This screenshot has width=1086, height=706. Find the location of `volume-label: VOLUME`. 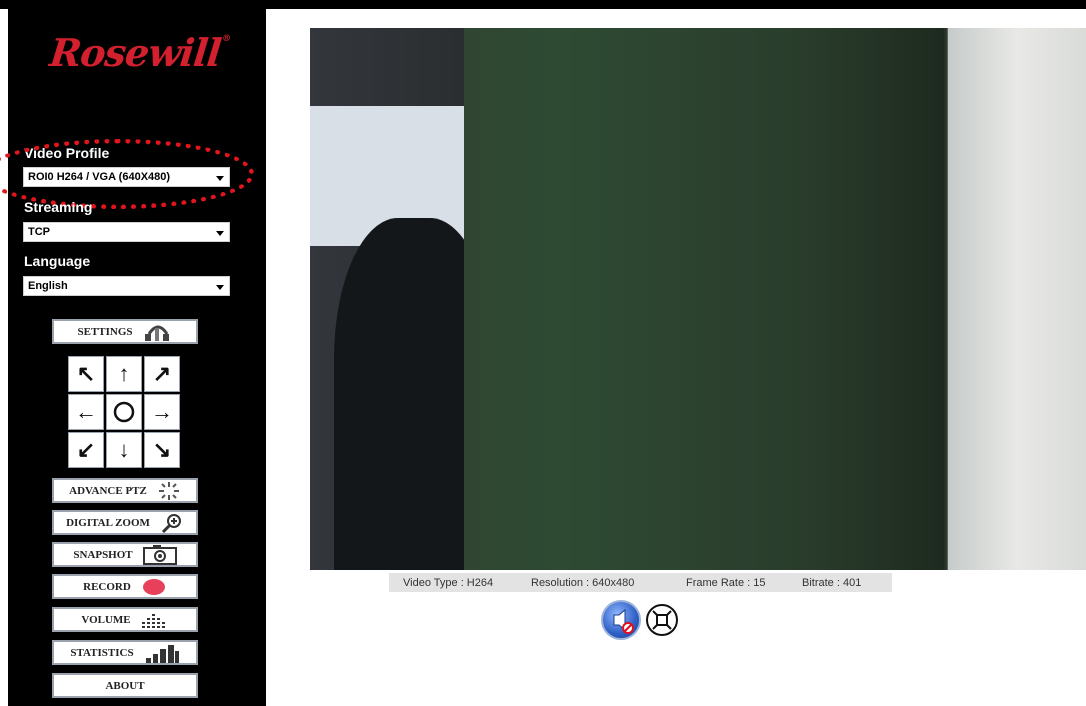

volume-label: VOLUME is located at coordinates (106, 619).